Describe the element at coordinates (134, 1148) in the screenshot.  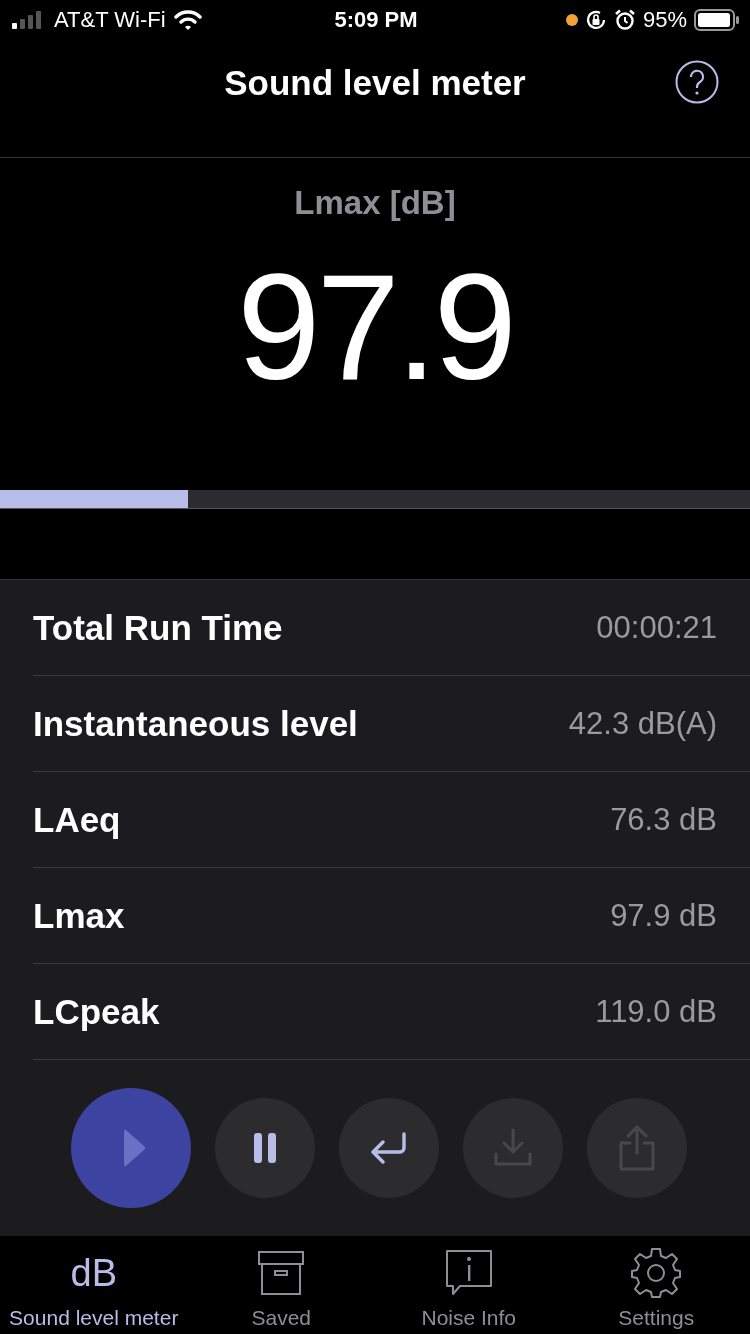
I see `play-icon` at that location.